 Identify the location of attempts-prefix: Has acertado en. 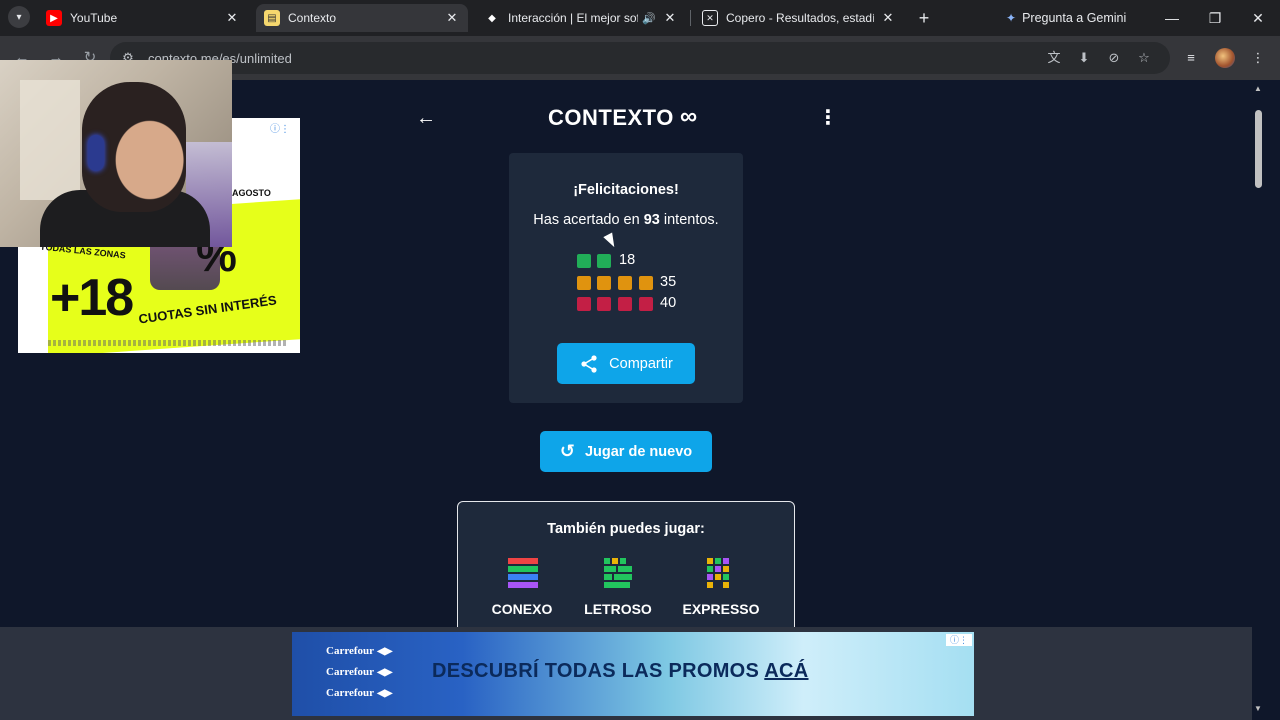
(588, 220).